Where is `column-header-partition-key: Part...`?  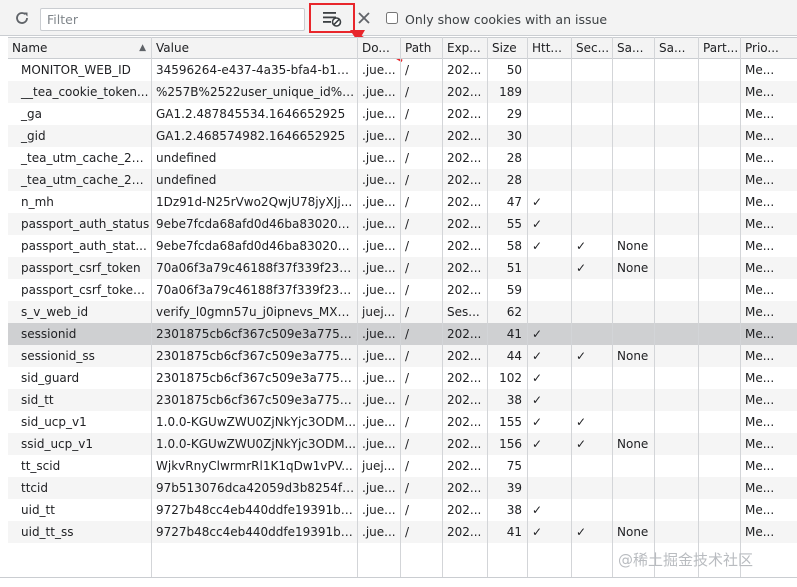
column-header-partition-key: Part... is located at coordinates (720, 48).